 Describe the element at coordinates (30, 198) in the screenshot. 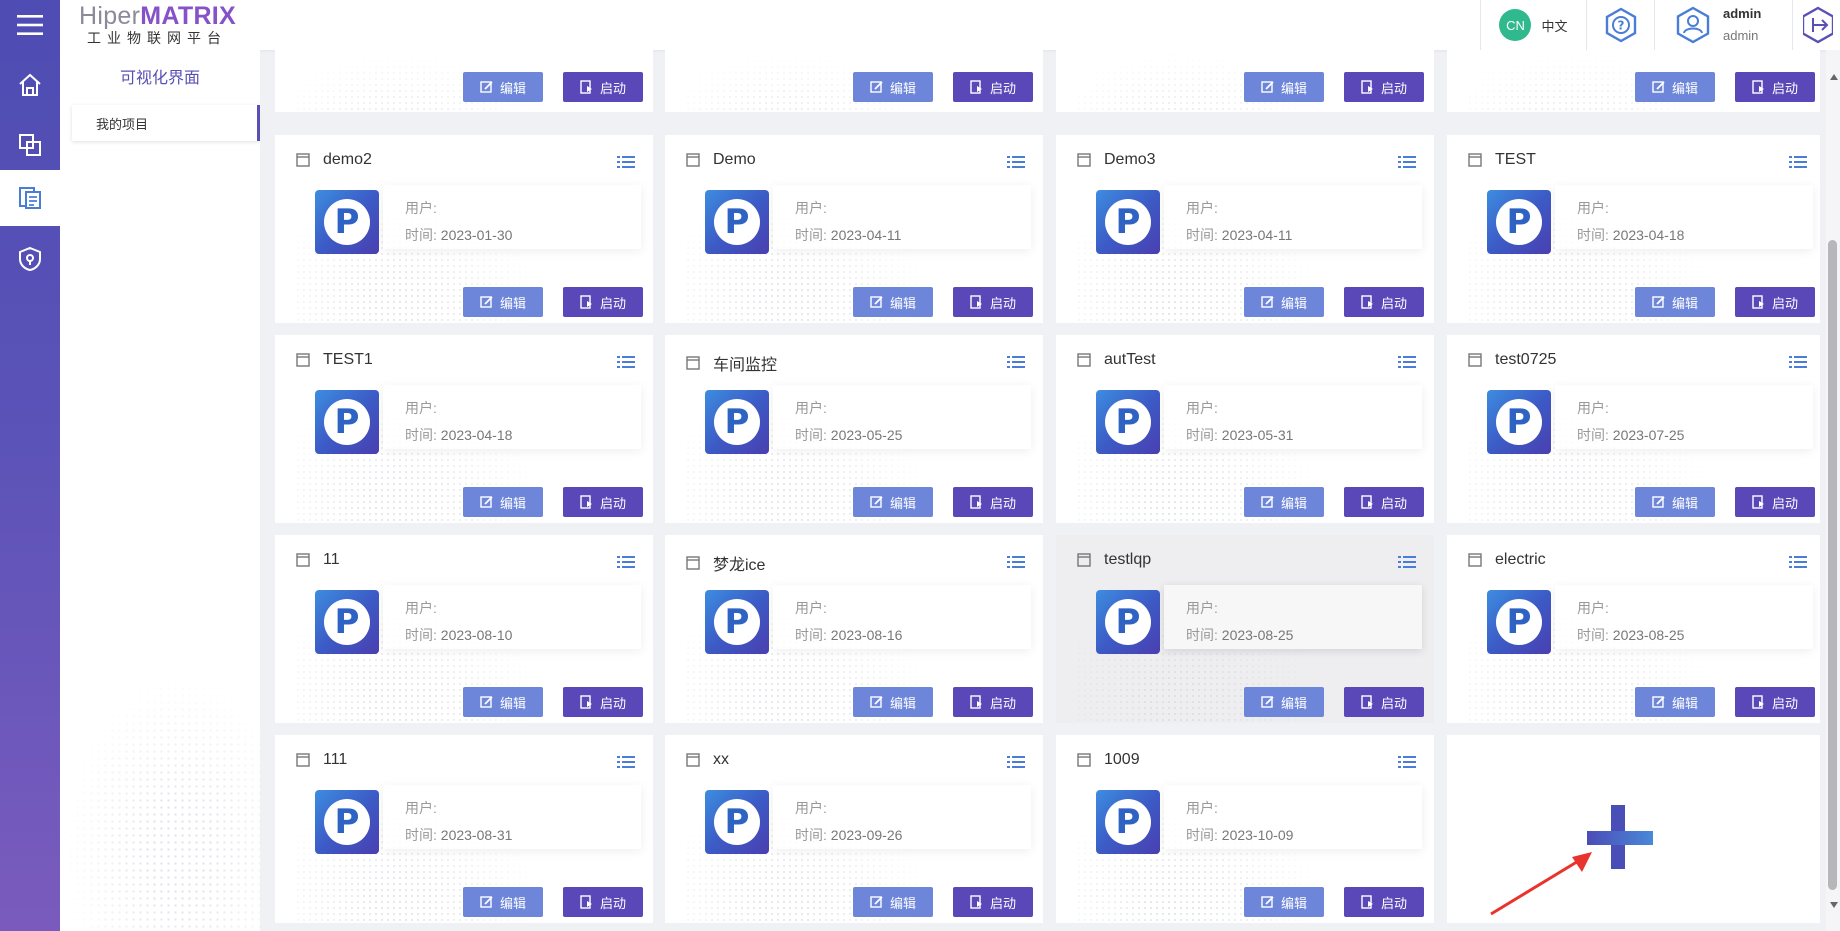

I see `rail-item-visualization` at that location.